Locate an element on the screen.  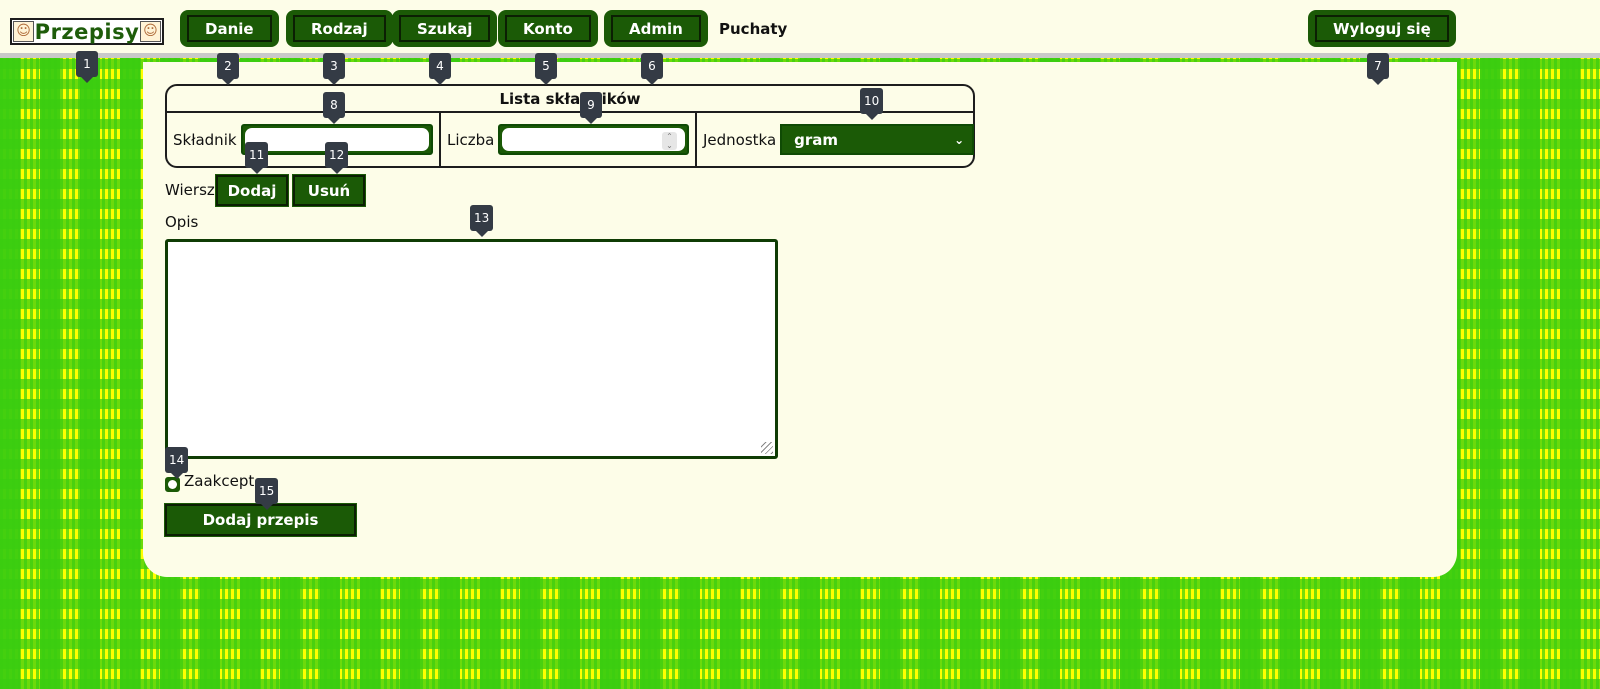
unit-label: Jednostka is located at coordinates (740, 139).